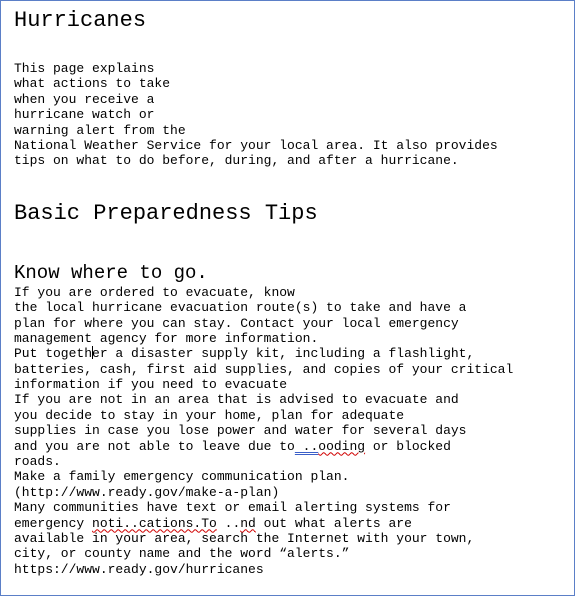 Image resolution: width=575 pixels, height=596 pixels. What do you see at coordinates (341, 446) in the screenshot?
I see `spelling-flag: ooding` at bounding box center [341, 446].